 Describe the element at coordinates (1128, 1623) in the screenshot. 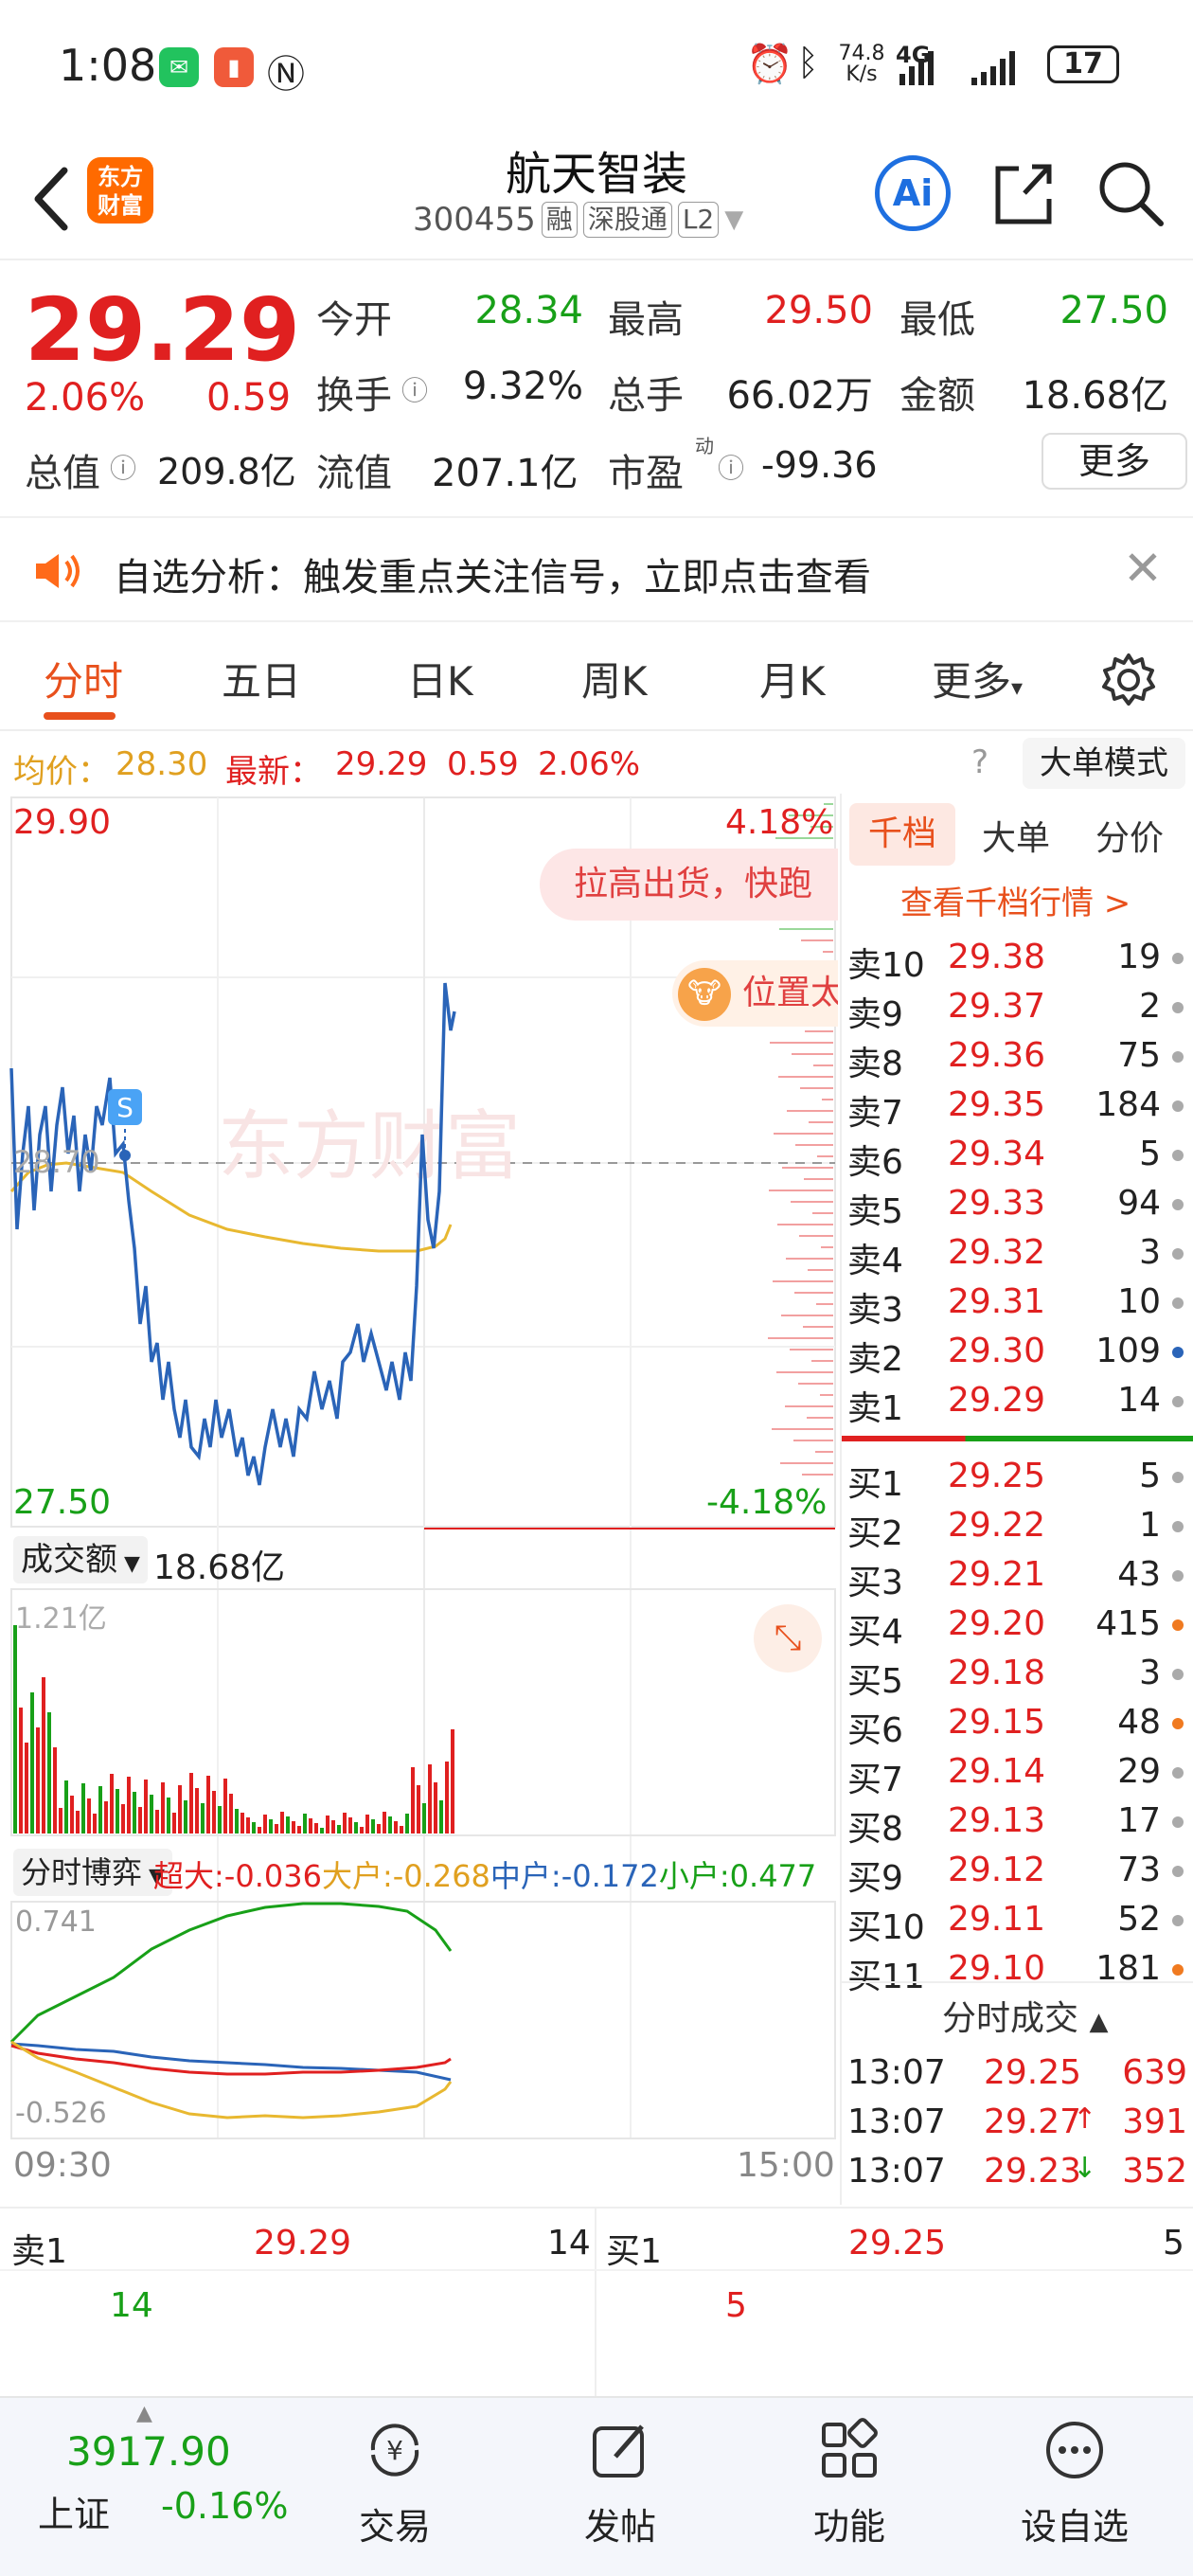

I see `level-volume: 415` at that location.